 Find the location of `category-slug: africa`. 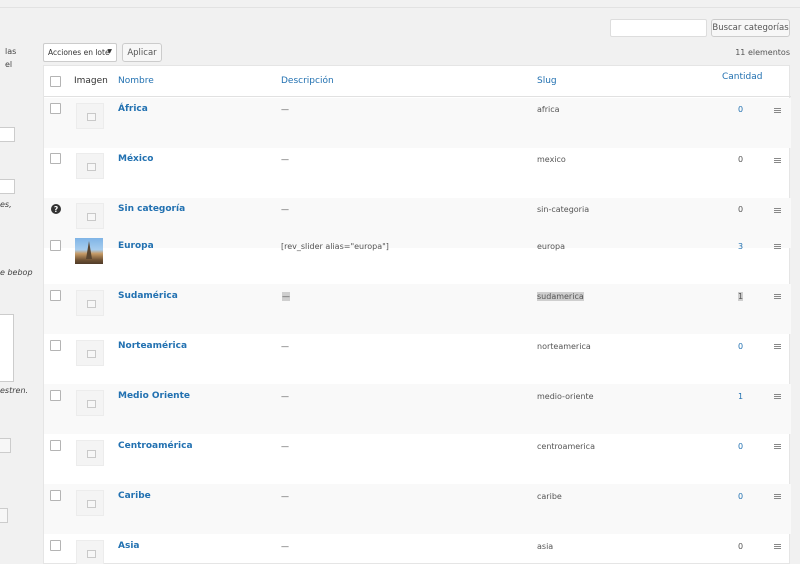

category-slug: africa is located at coordinates (548, 109).